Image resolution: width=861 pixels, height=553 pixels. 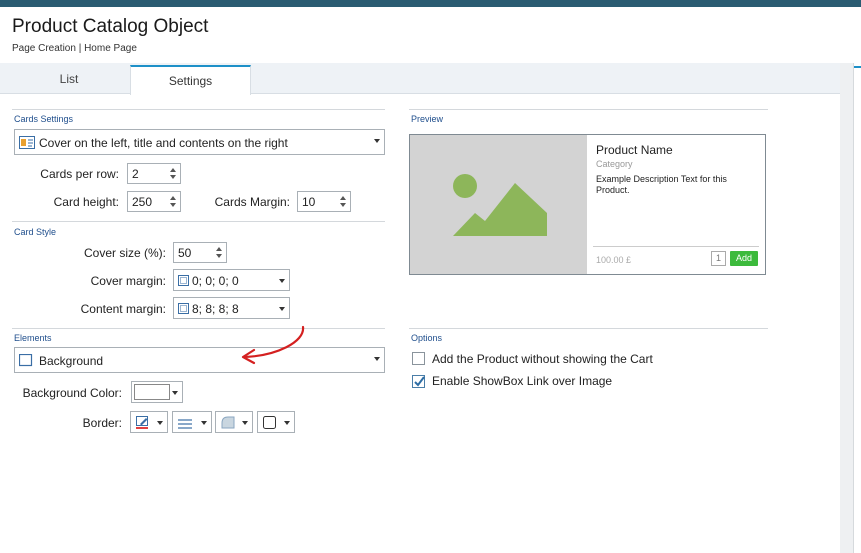 I want to click on preview-divider, so click(x=676, y=246).